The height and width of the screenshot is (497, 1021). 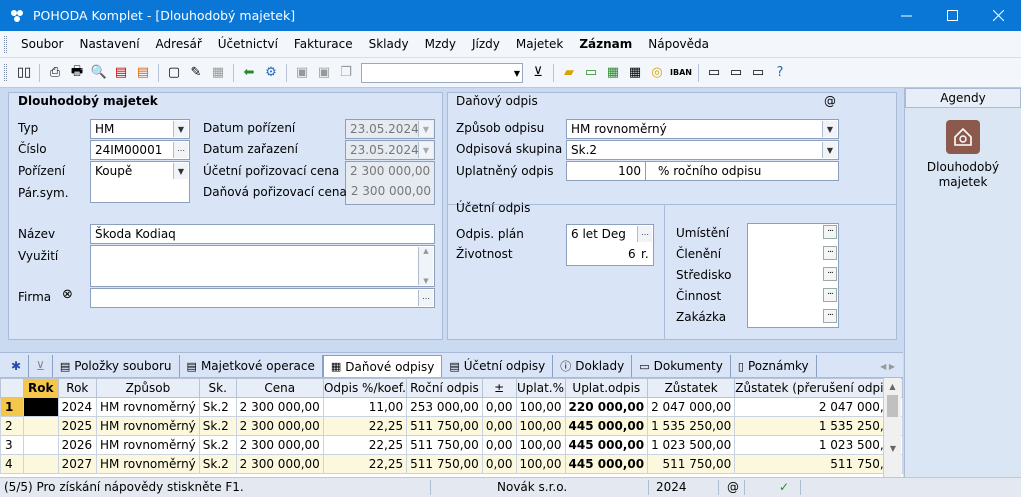 What do you see at coordinates (77, 73) in the screenshot?
I see `print-icon: 🖶` at bounding box center [77, 73].